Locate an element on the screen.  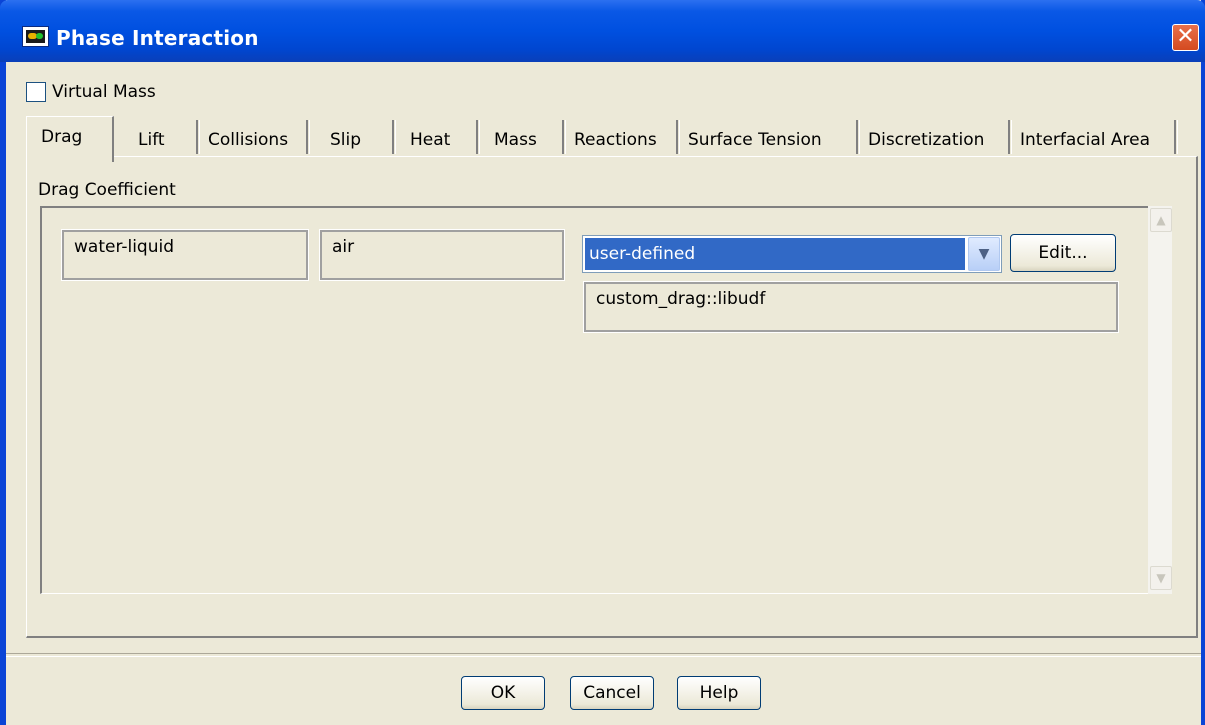
tab-lift: Lift is located at coordinates (160, 137).